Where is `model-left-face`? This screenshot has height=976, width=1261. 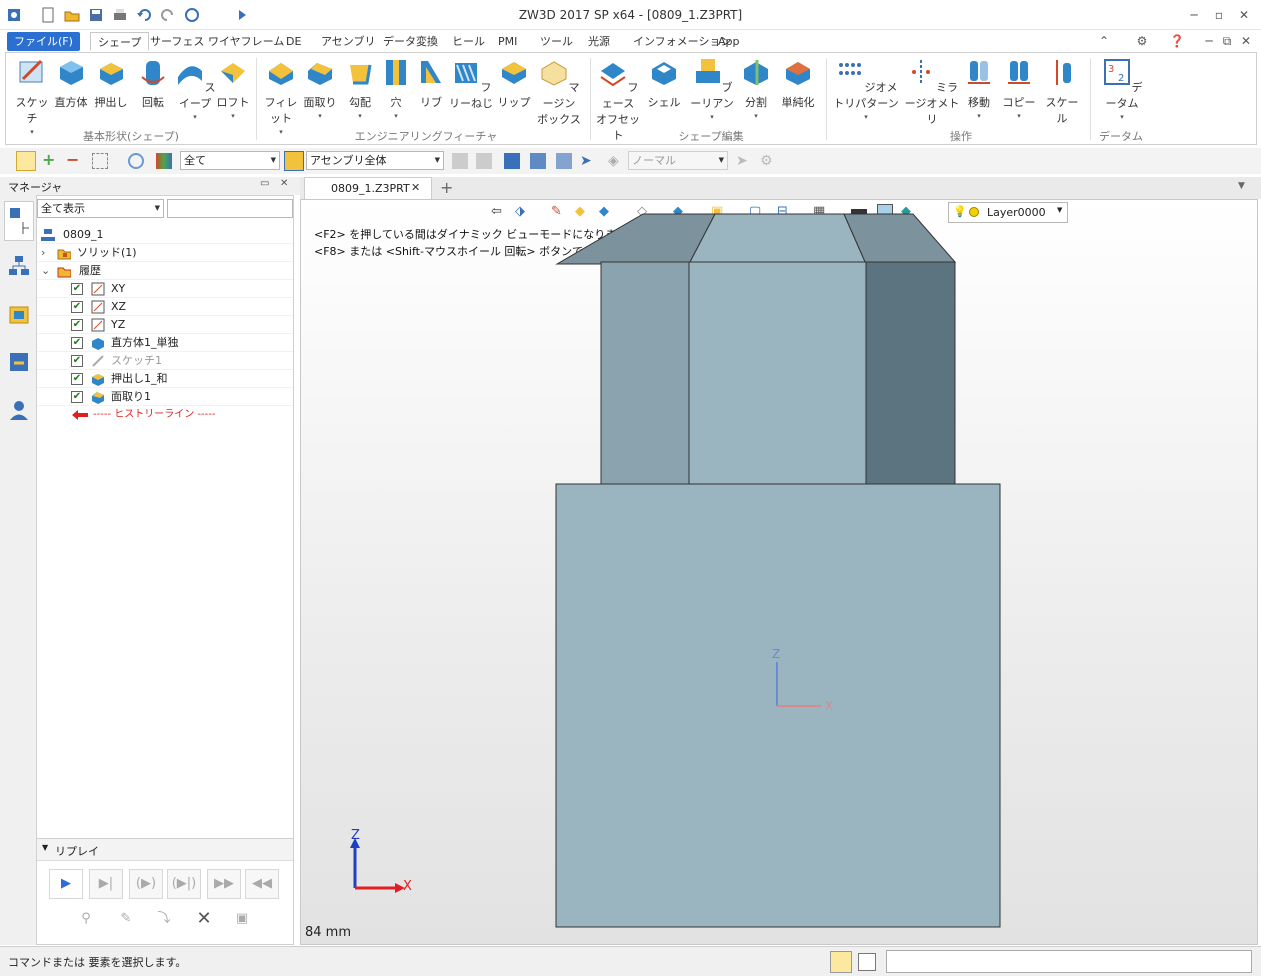
model-left-face is located at coordinates (645, 373).